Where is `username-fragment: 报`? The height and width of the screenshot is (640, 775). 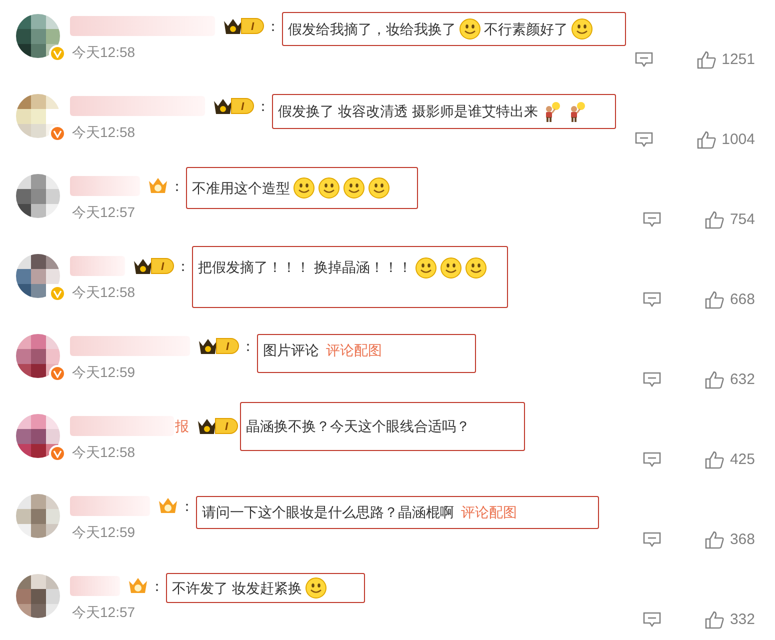
username-fragment: 报 is located at coordinates (182, 426).